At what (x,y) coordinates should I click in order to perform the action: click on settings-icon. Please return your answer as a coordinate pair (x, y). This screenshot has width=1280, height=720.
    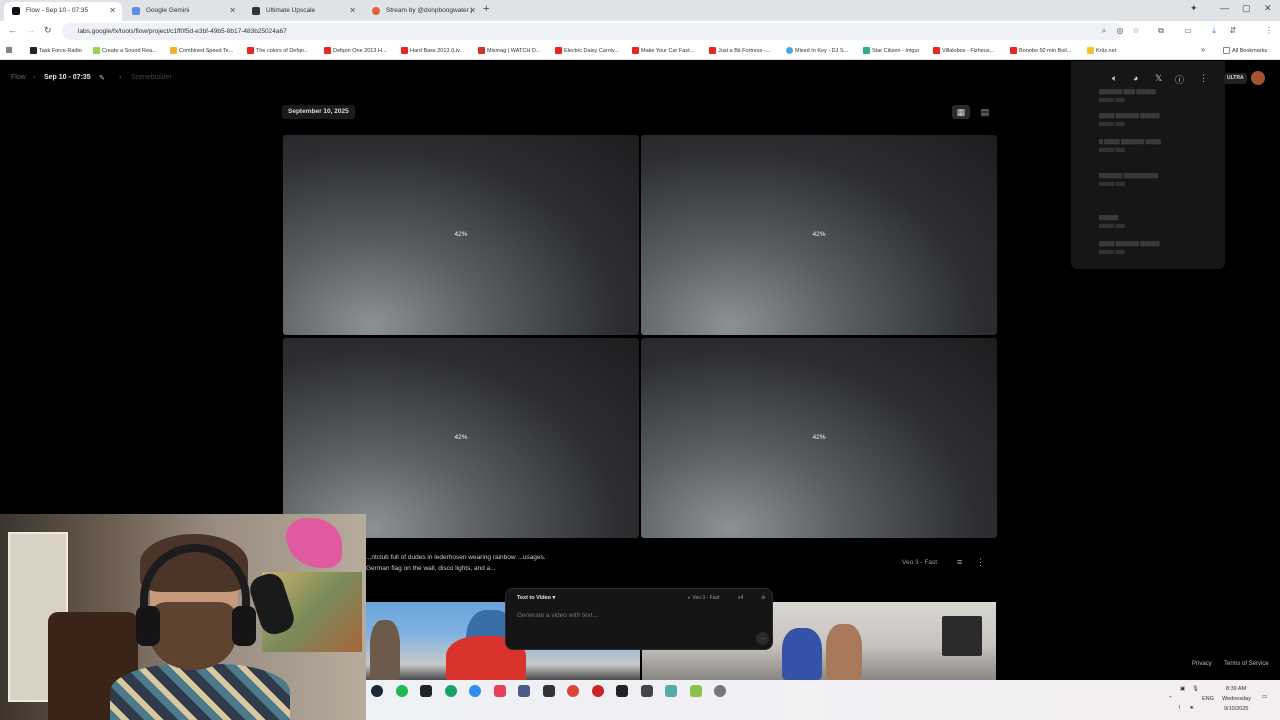
    Looking at the image, I should click on (720, 691).